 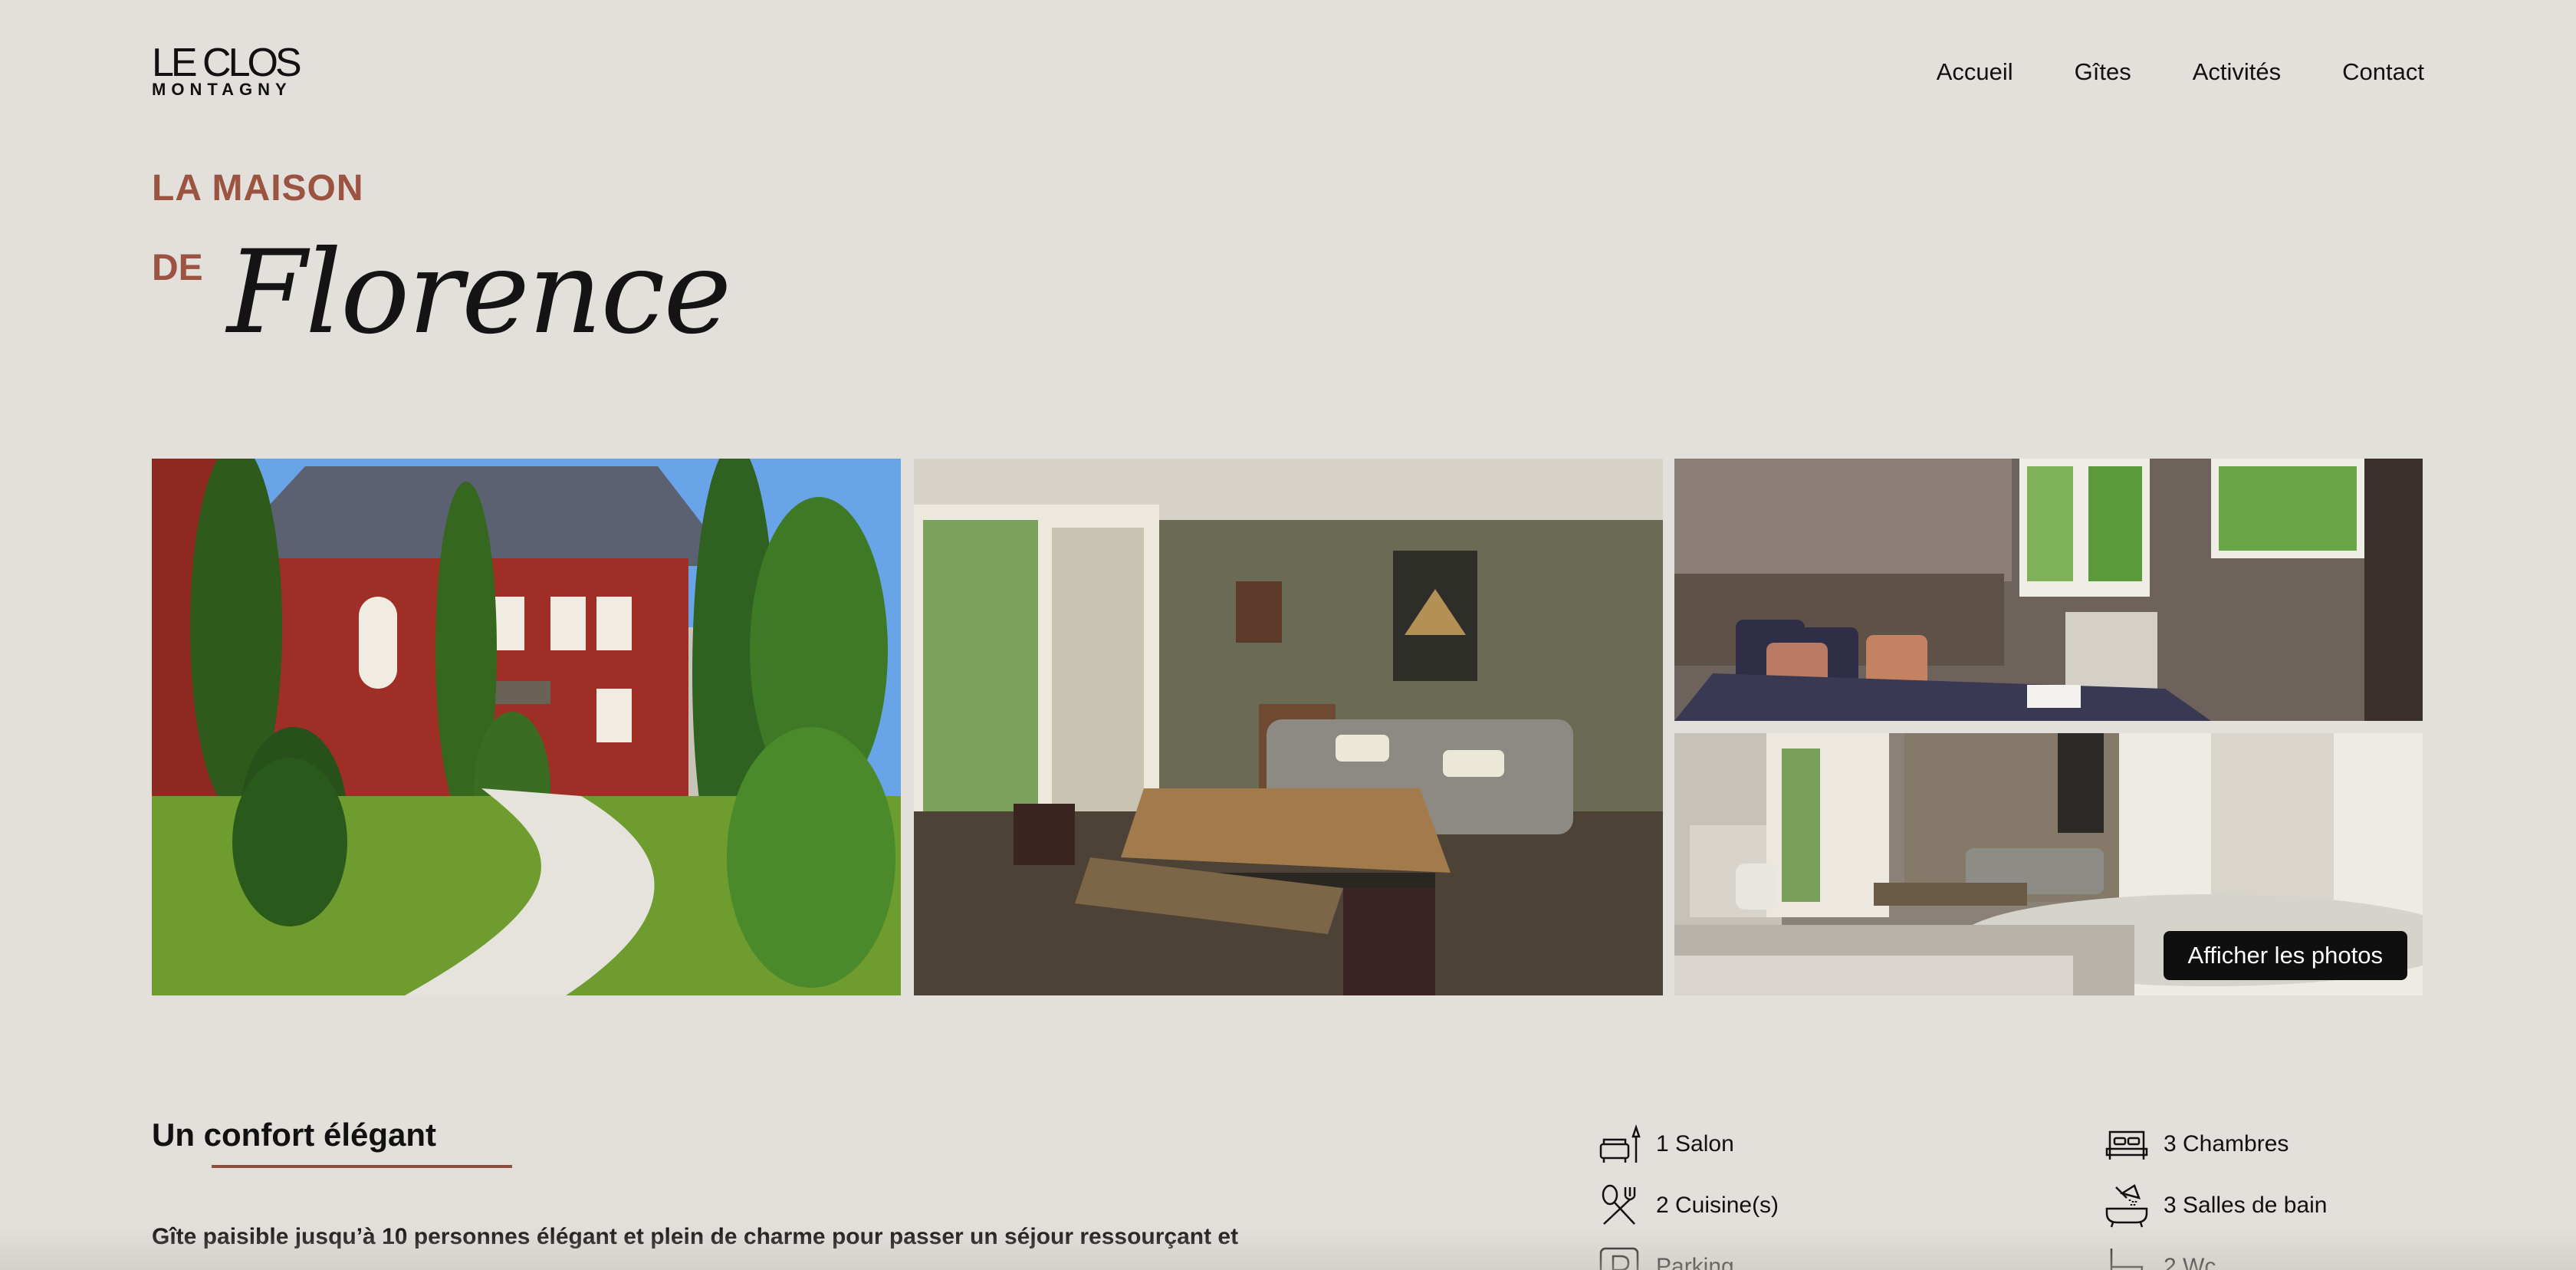 I want to click on show-photos-button: Afficher les photos, so click(x=2285, y=955).